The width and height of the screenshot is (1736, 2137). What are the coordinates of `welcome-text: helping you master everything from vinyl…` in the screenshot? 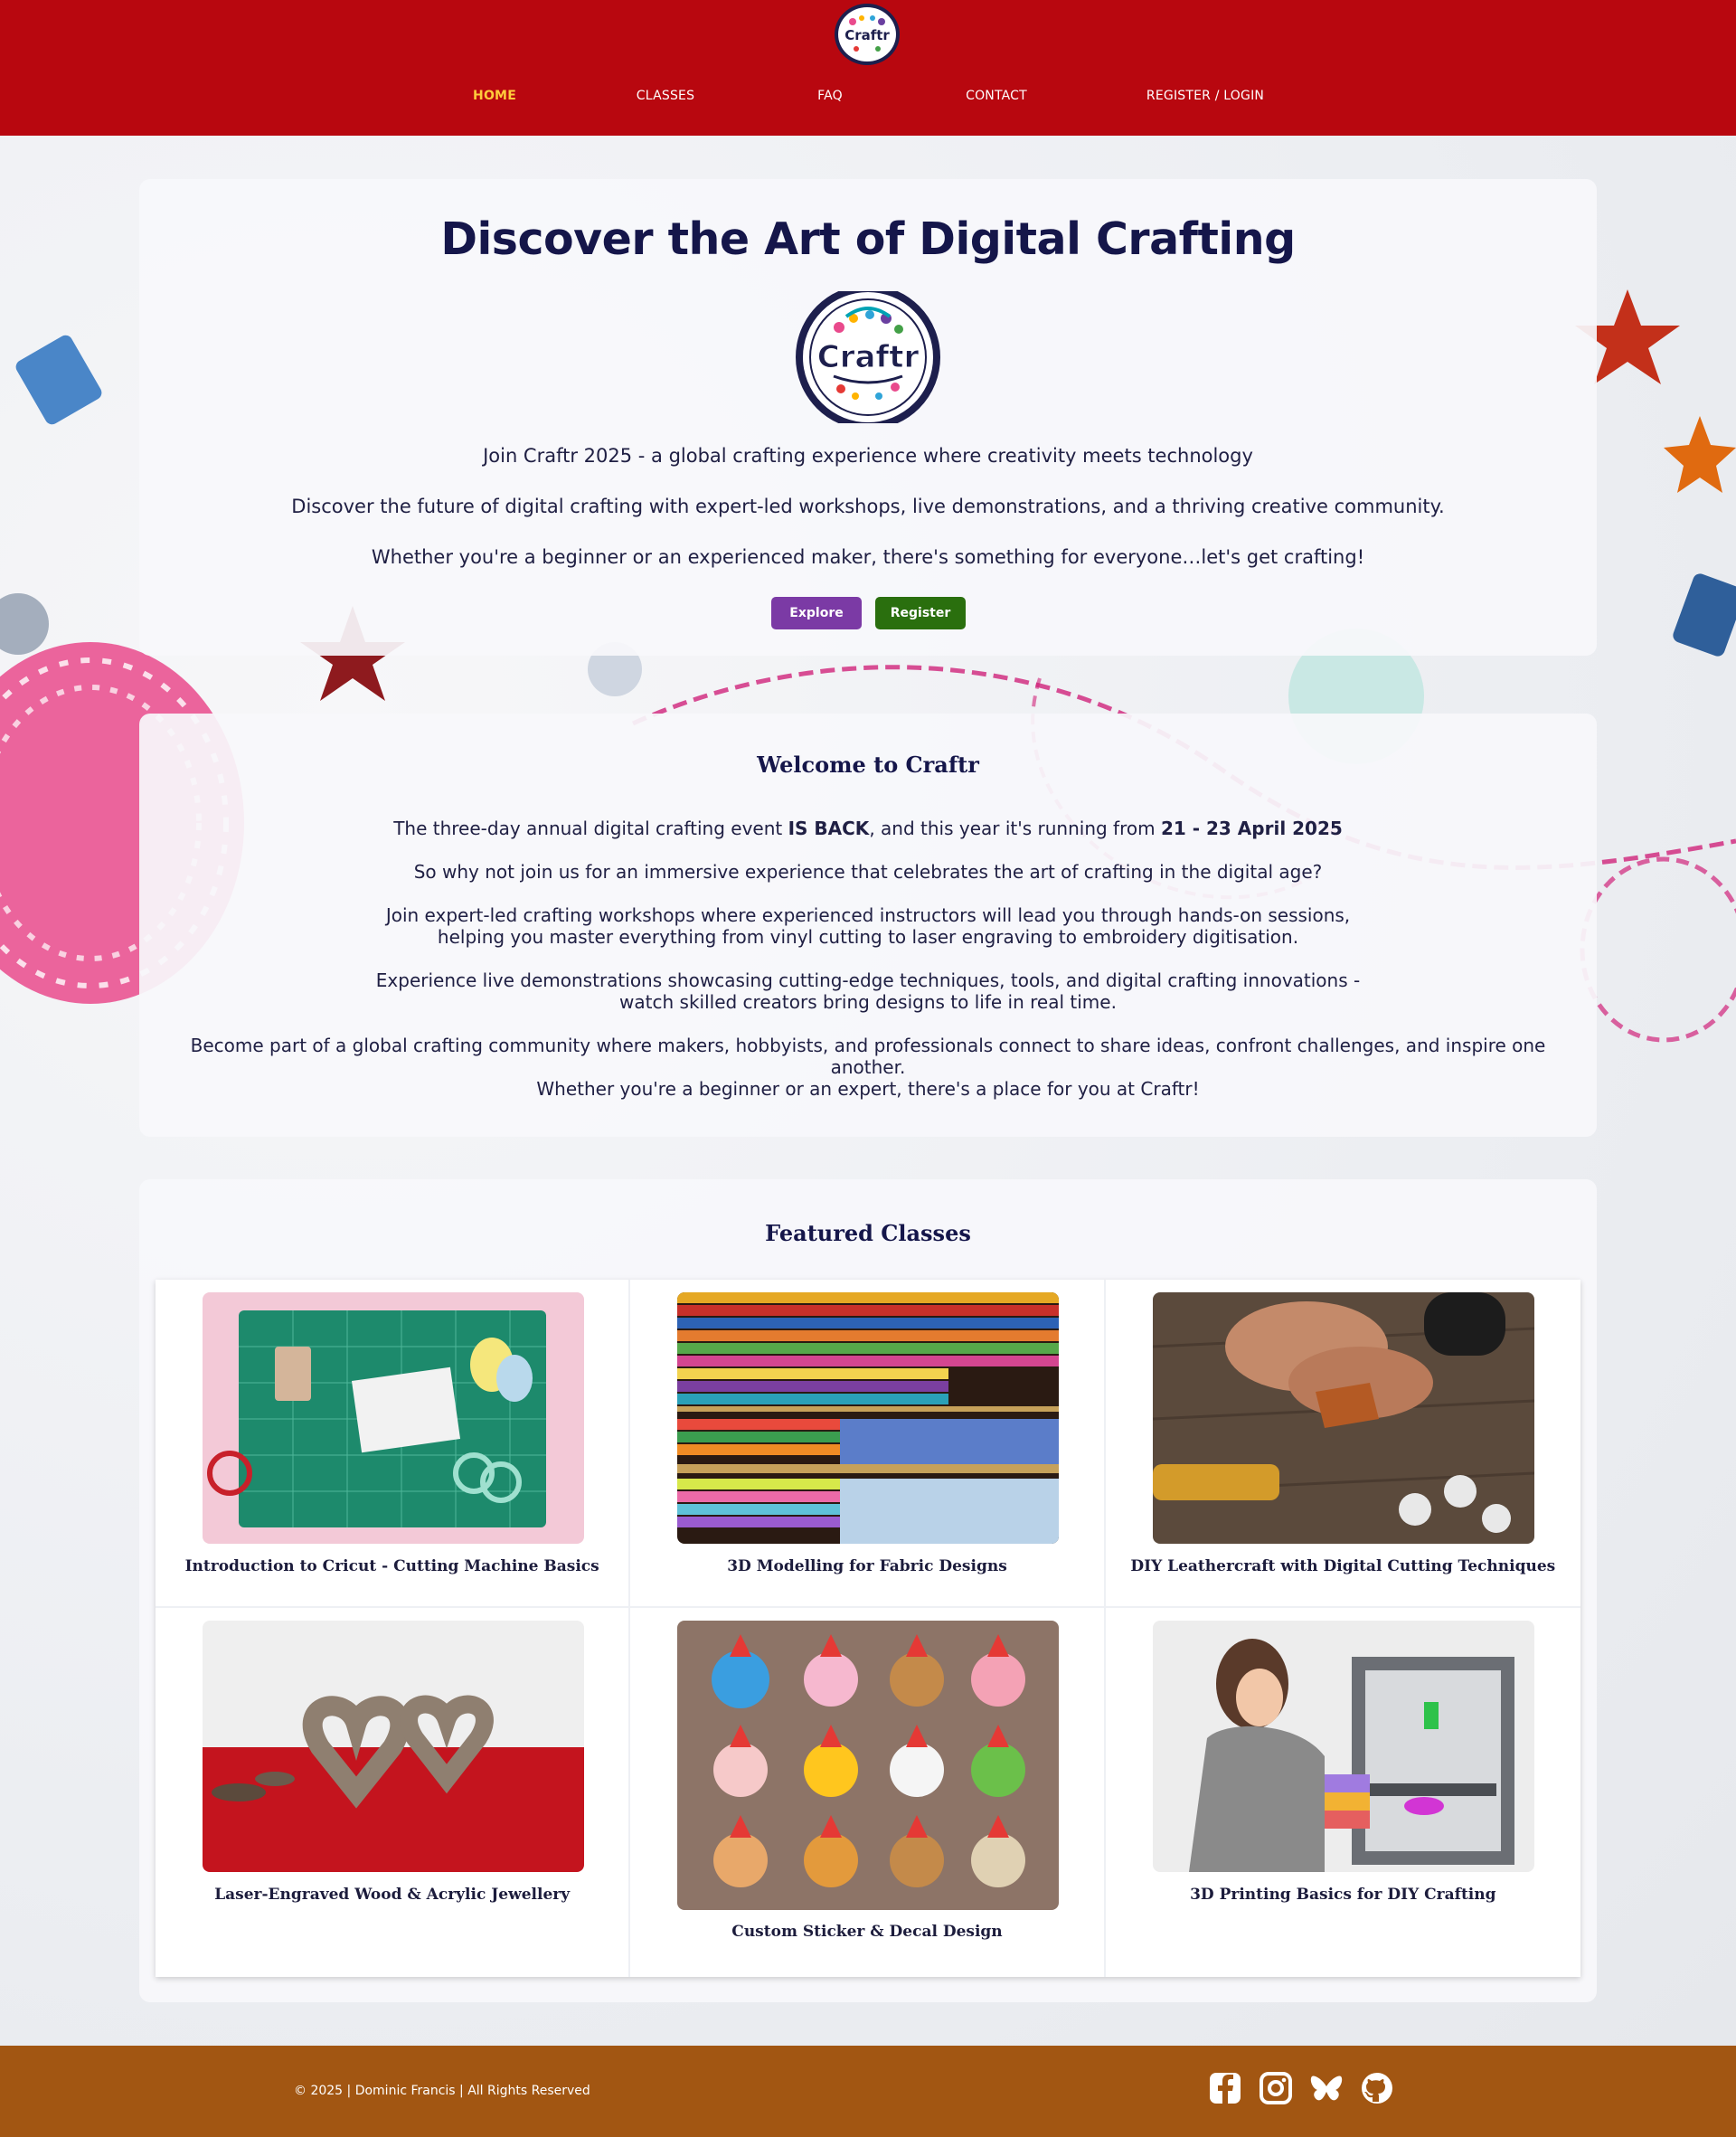 It's located at (868, 937).